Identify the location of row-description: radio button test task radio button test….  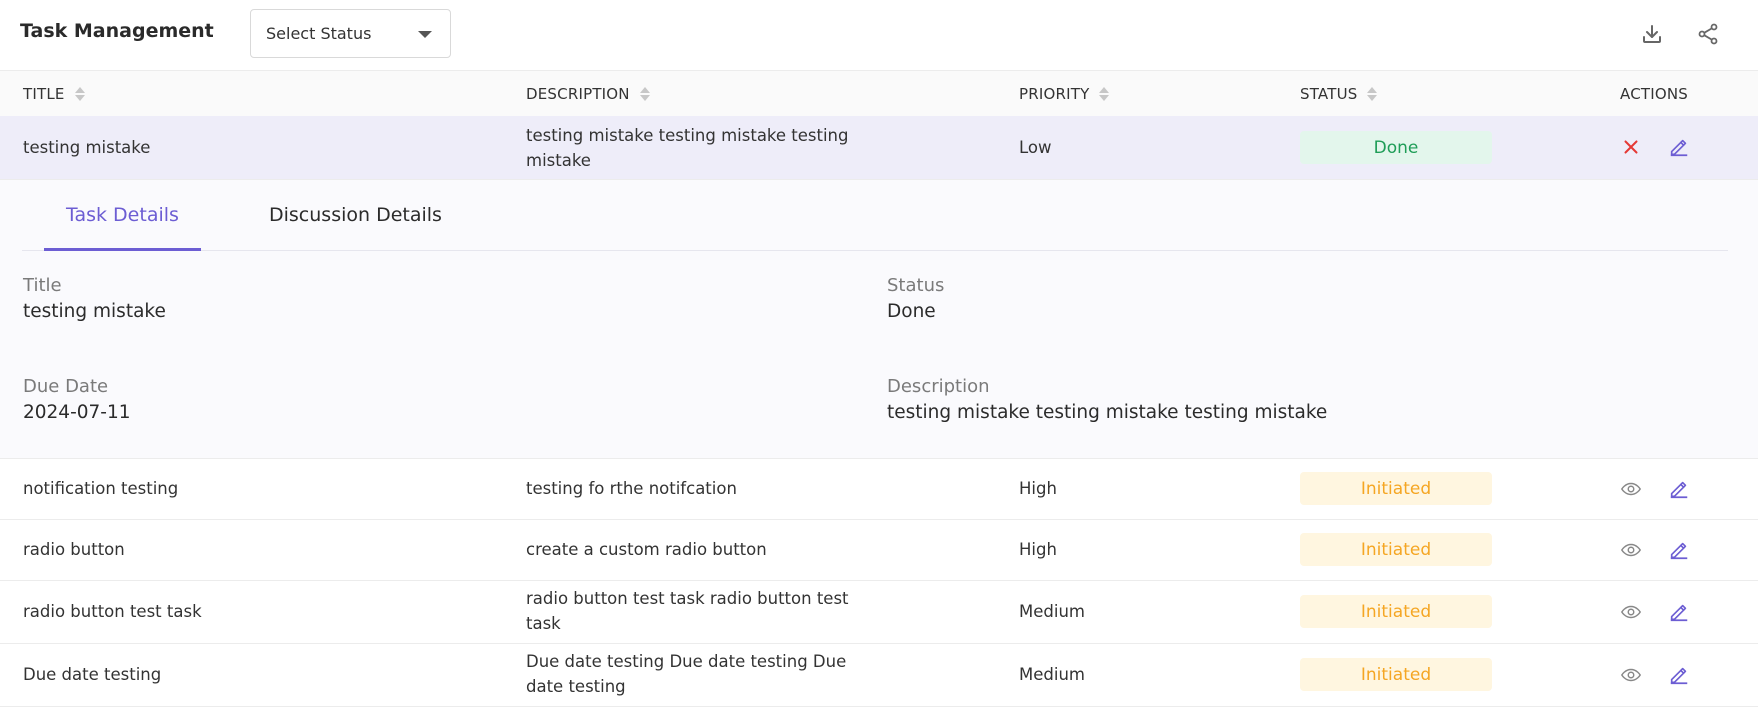
(687, 611).